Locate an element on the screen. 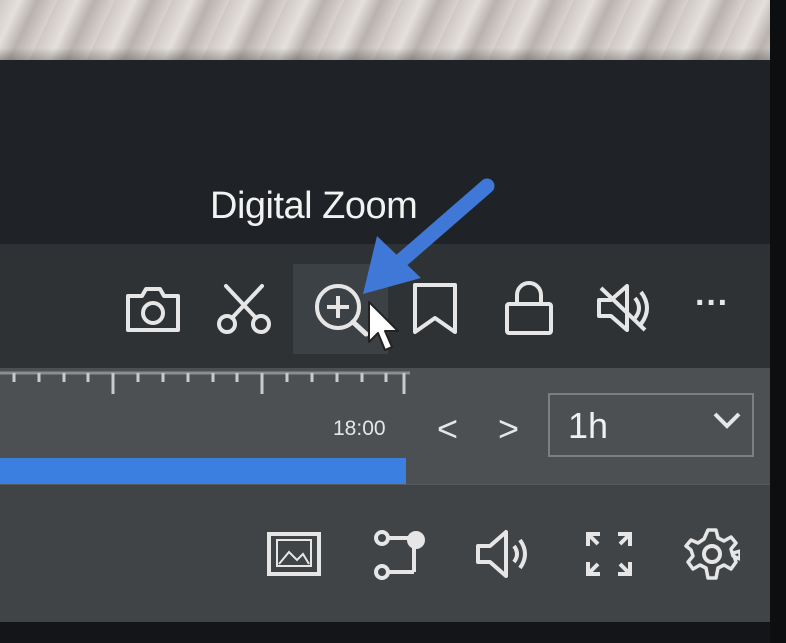 This screenshot has height=643, width=786. more-icon: ··· is located at coordinates (712, 303).